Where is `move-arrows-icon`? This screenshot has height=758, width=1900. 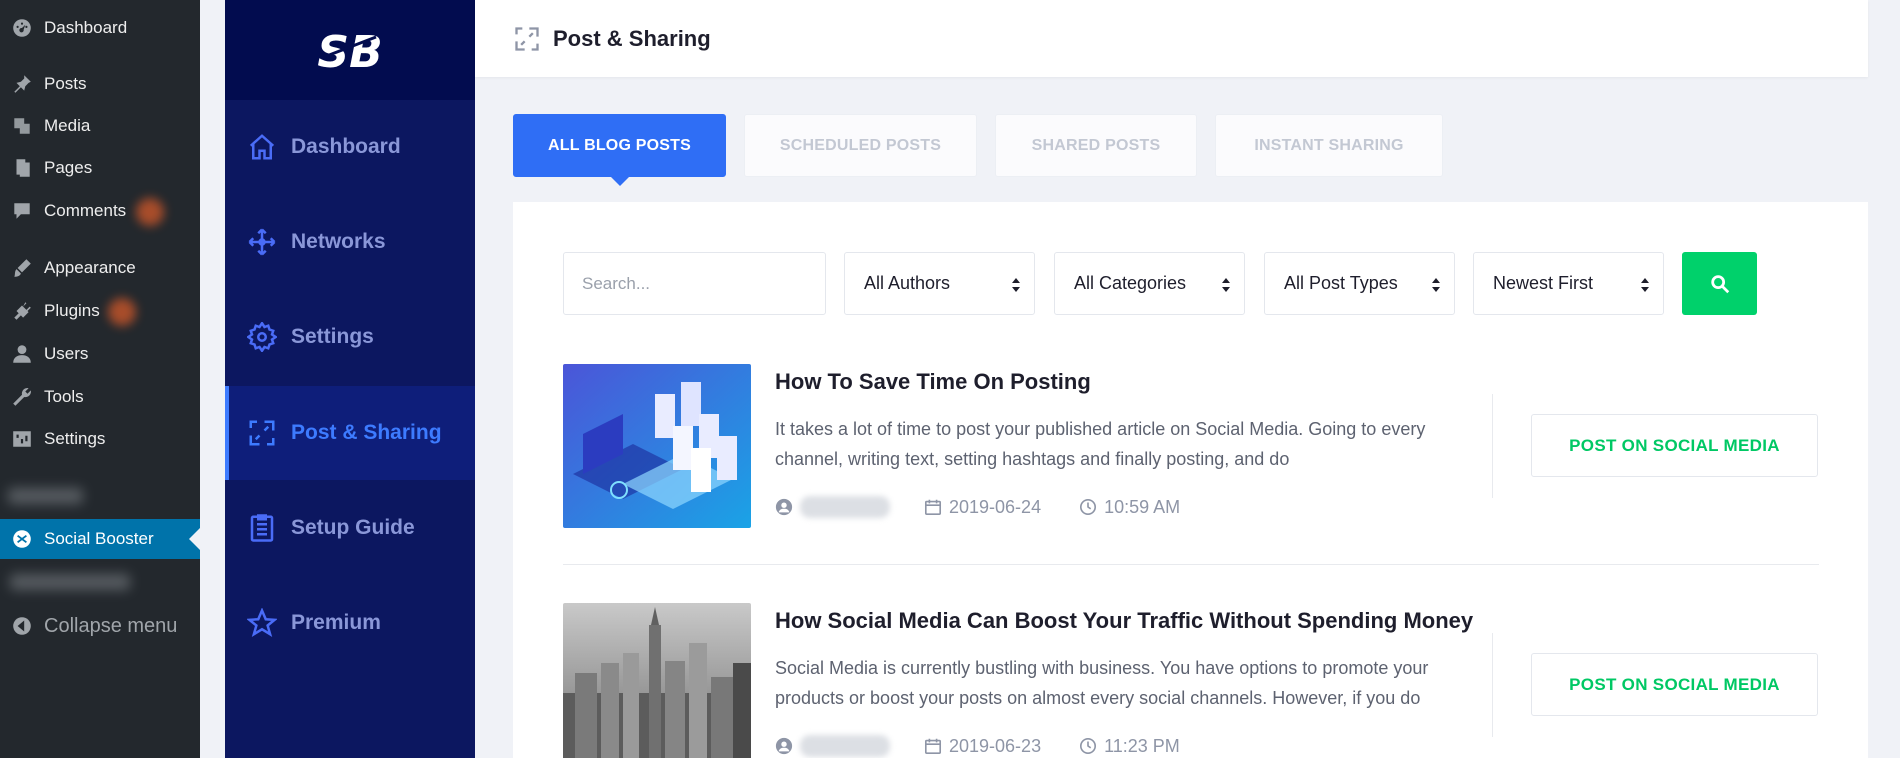 move-arrows-icon is located at coordinates (262, 242).